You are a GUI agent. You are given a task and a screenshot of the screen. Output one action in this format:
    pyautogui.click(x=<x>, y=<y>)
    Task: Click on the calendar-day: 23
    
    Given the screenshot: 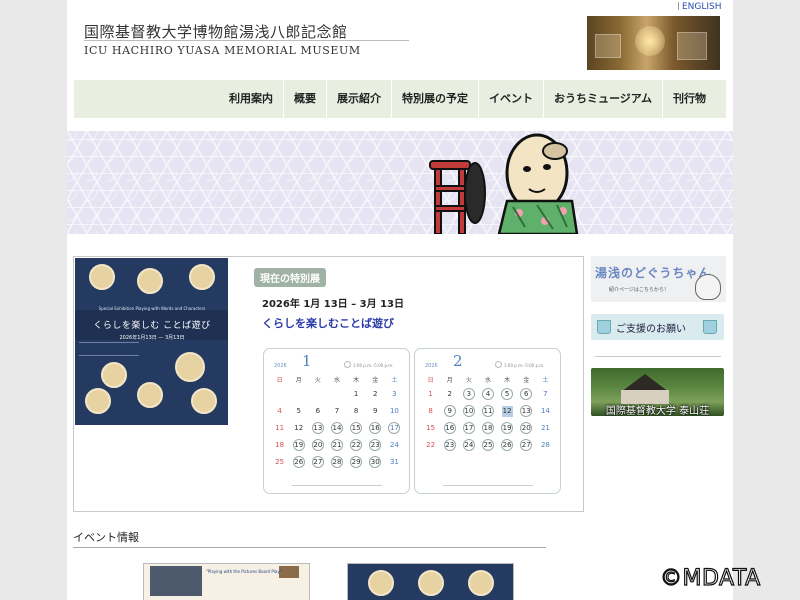 What is the action you would take?
    pyautogui.click(x=375, y=445)
    